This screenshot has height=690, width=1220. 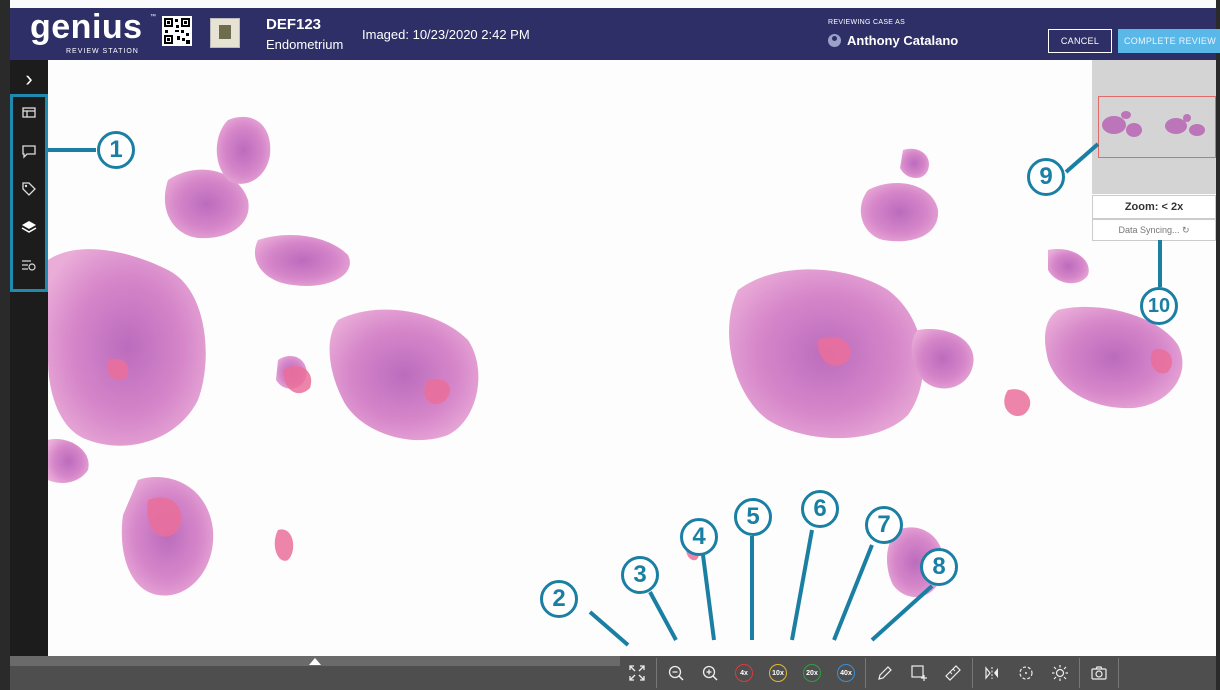 I want to click on magnify-4x-button: 4x, so click(x=744, y=673).